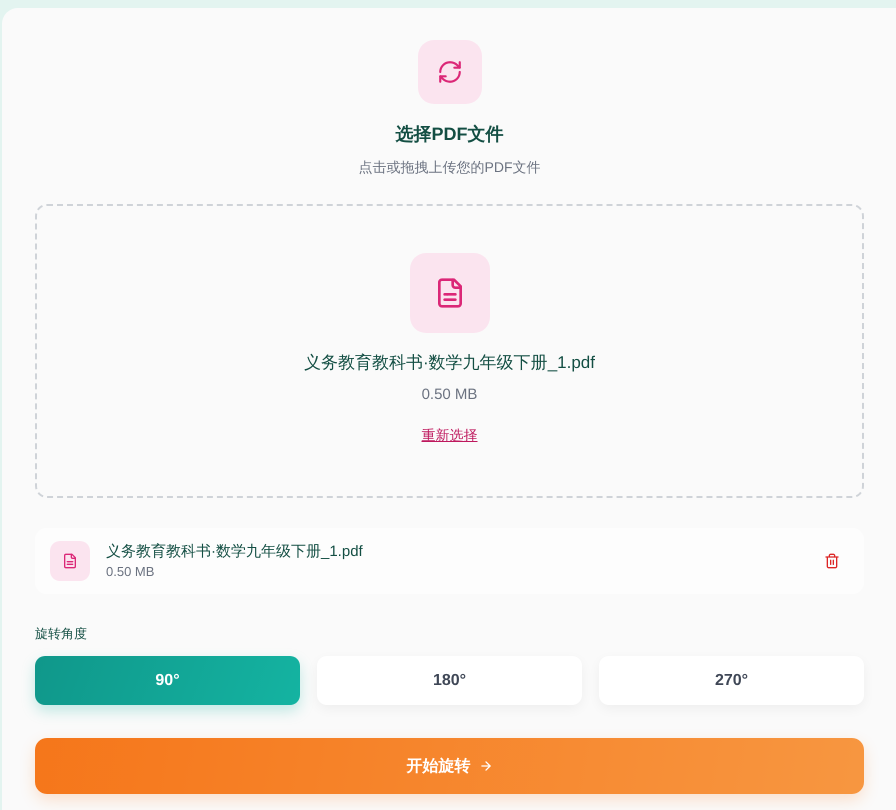 The image size is (896, 810). What do you see at coordinates (450, 72) in the screenshot?
I see `rotate-icon` at bounding box center [450, 72].